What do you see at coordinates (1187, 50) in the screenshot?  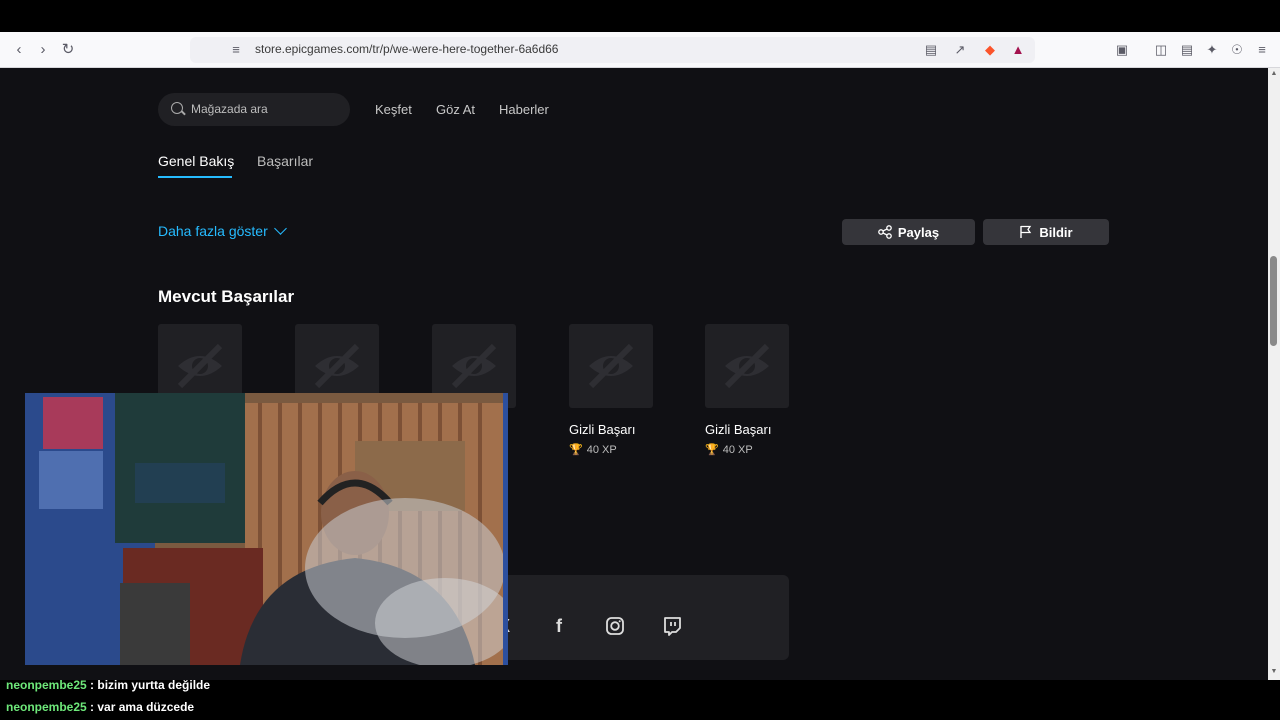 I see `wallet-icon: ▤` at bounding box center [1187, 50].